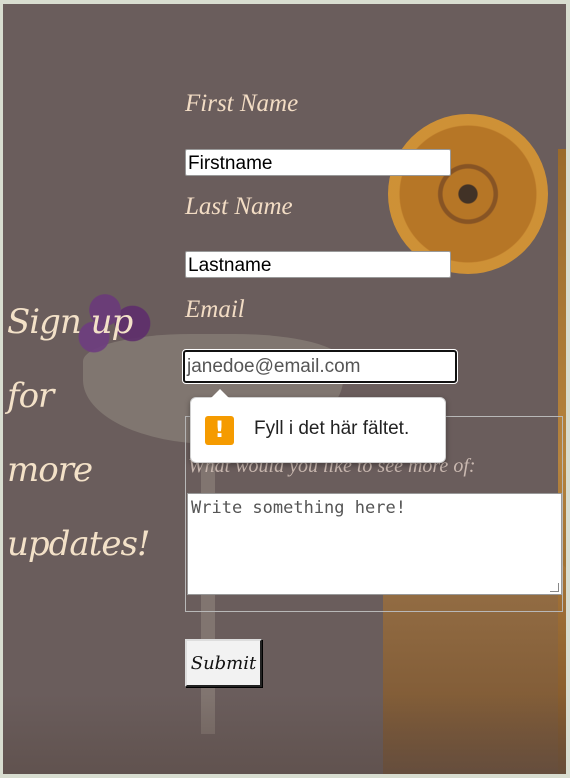  I want to click on email-input: janedoe@email.com, so click(320, 366).